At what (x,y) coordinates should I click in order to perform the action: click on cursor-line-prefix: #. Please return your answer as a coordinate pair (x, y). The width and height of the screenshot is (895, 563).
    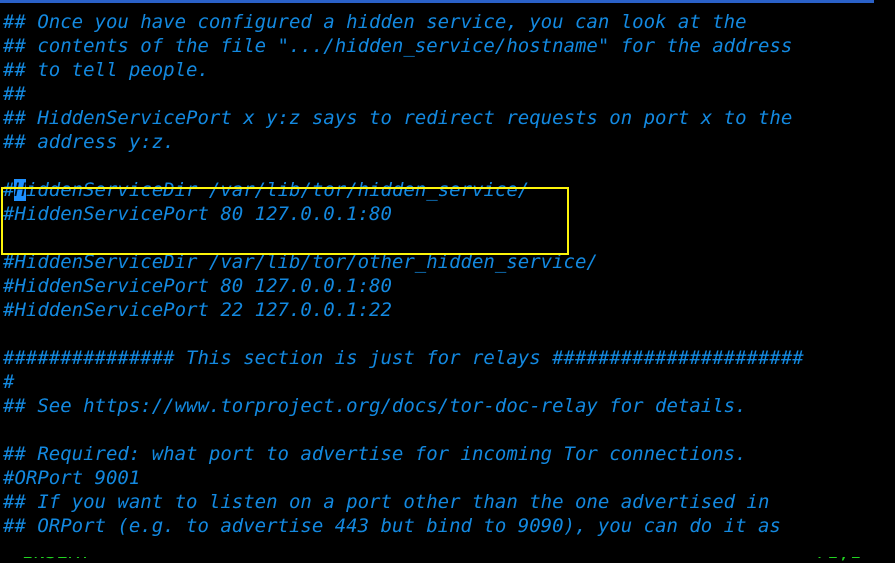
    Looking at the image, I should click on (9, 190).